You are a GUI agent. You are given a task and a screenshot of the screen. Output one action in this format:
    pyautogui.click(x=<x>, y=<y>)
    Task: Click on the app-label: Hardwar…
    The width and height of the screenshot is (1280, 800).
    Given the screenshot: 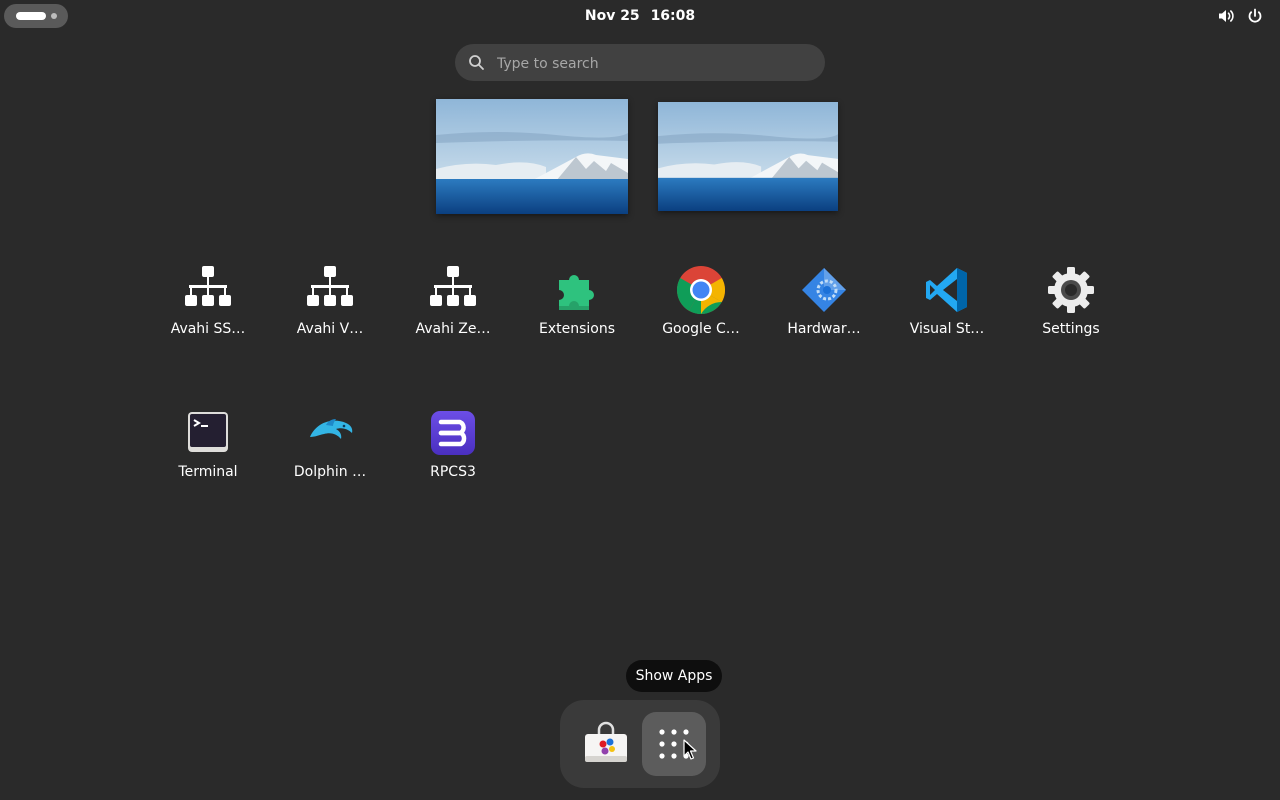 What is the action you would take?
    pyautogui.click(x=824, y=329)
    